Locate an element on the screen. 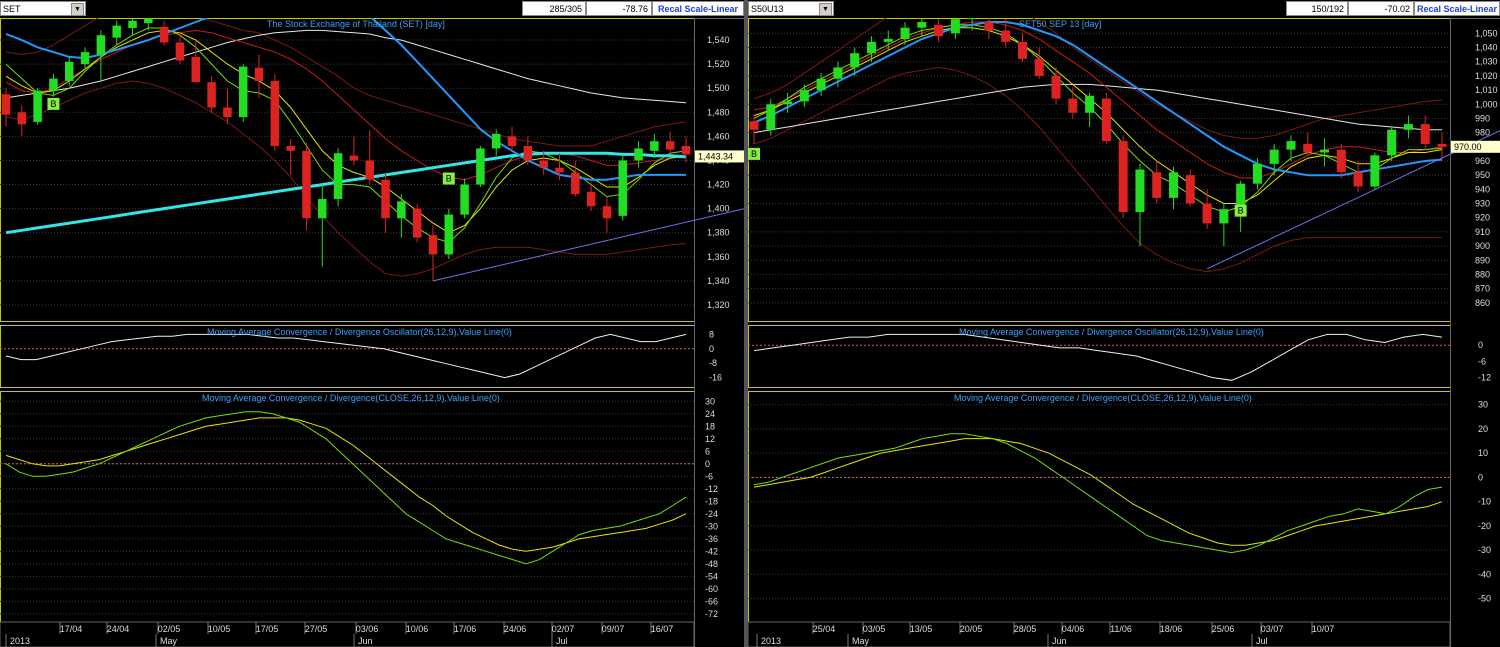 The width and height of the screenshot is (1500, 647). price-tick-label: 890 is located at coordinates (1482, 260).